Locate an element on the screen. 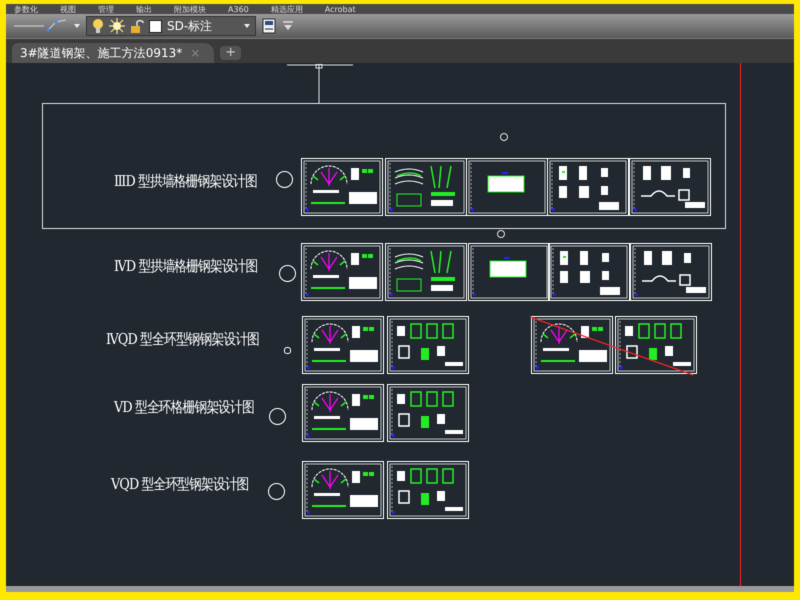  layer-name: SD-标注 is located at coordinates (190, 26).